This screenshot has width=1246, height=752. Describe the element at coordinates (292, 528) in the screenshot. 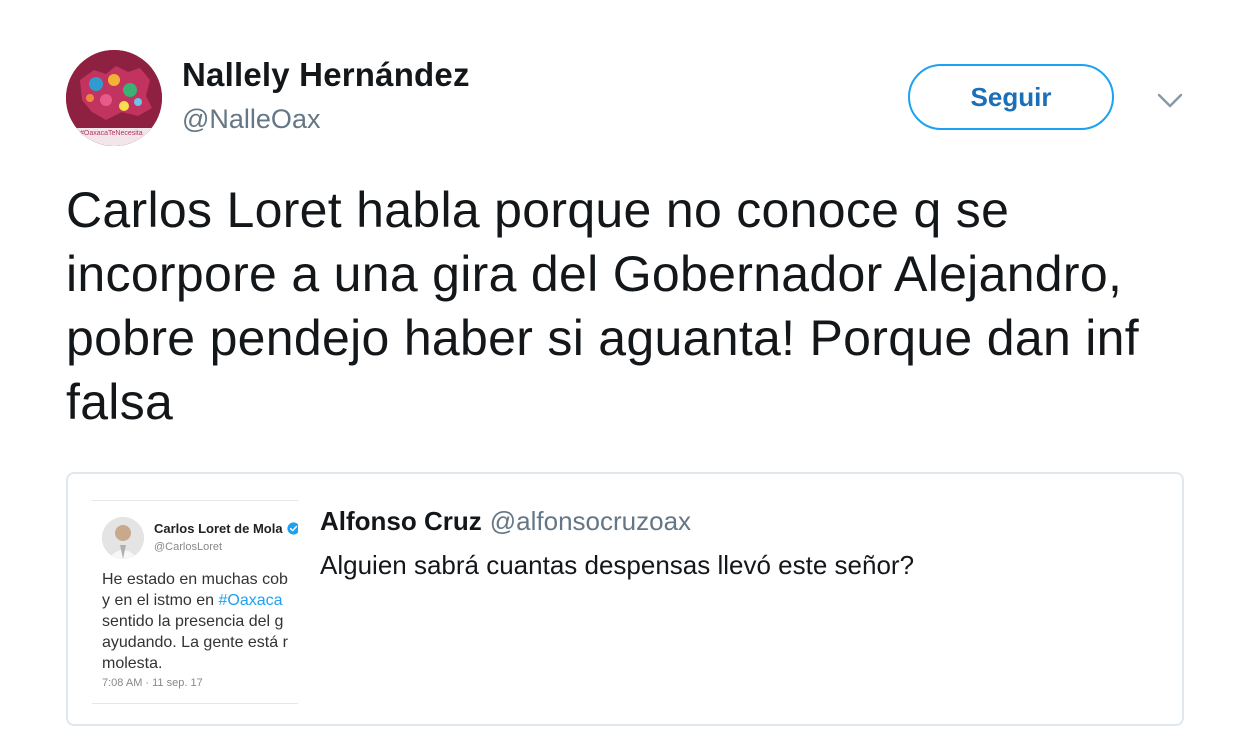

I see `verified-badge-icon` at that location.